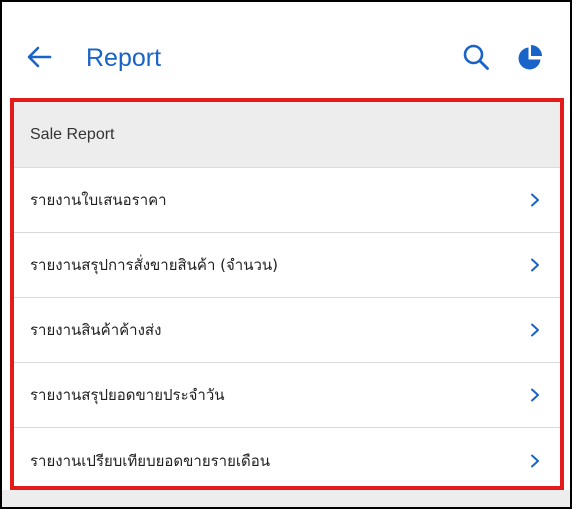 The image size is (572, 509). What do you see at coordinates (287, 265) in the screenshot?
I see `list-item-sales-order-summary-report: รายงานสรุปการสั่งขายสินค้า (จำนวน)` at bounding box center [287, 265].